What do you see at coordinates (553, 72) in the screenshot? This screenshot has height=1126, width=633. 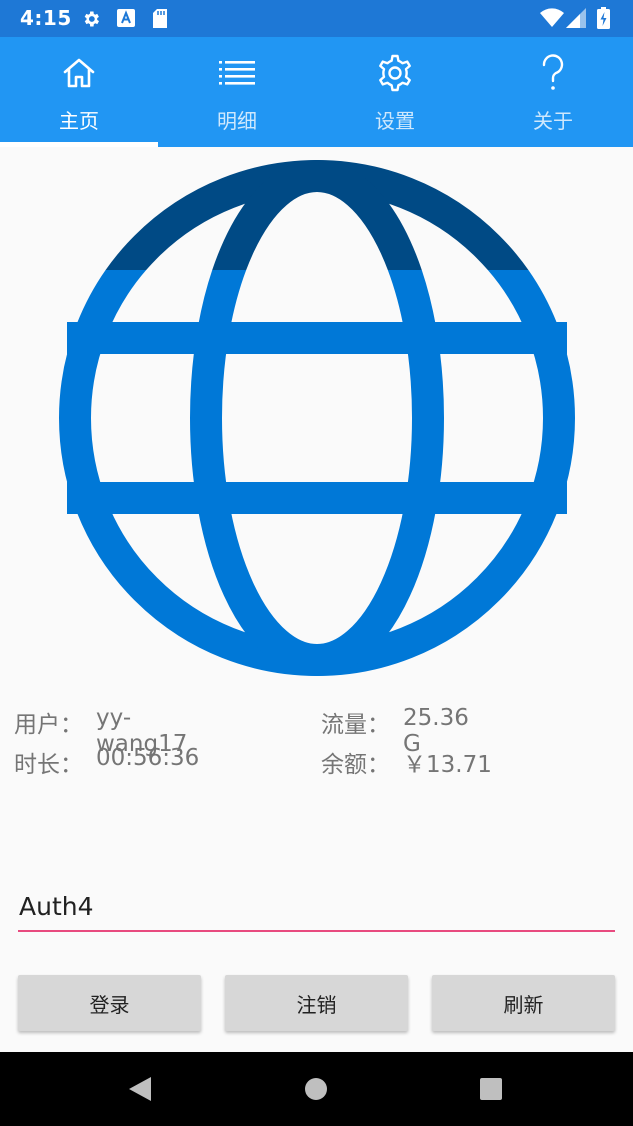 I see `question-icon` at bounding box center [553, 72].